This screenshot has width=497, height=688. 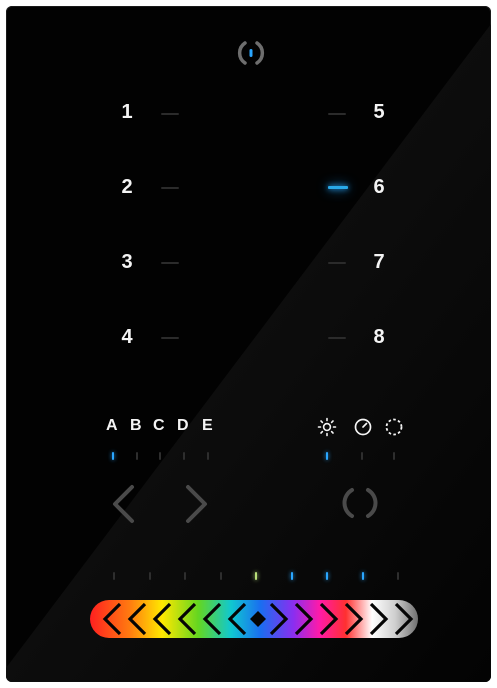 I want to click on mode-indicator-clock, so click(x=362, y=456).